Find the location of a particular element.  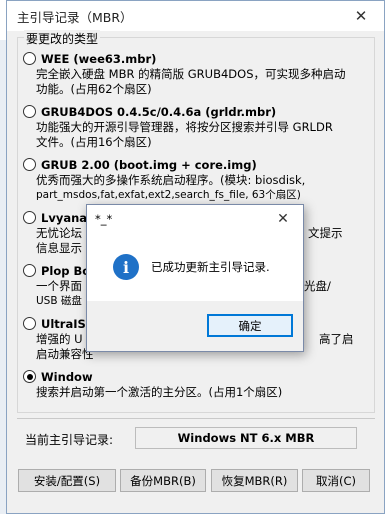

option-label: GRUB4DOS 0.4.5c/0.4.6a (grldr.mbr) is located at coordinates (159, 111).